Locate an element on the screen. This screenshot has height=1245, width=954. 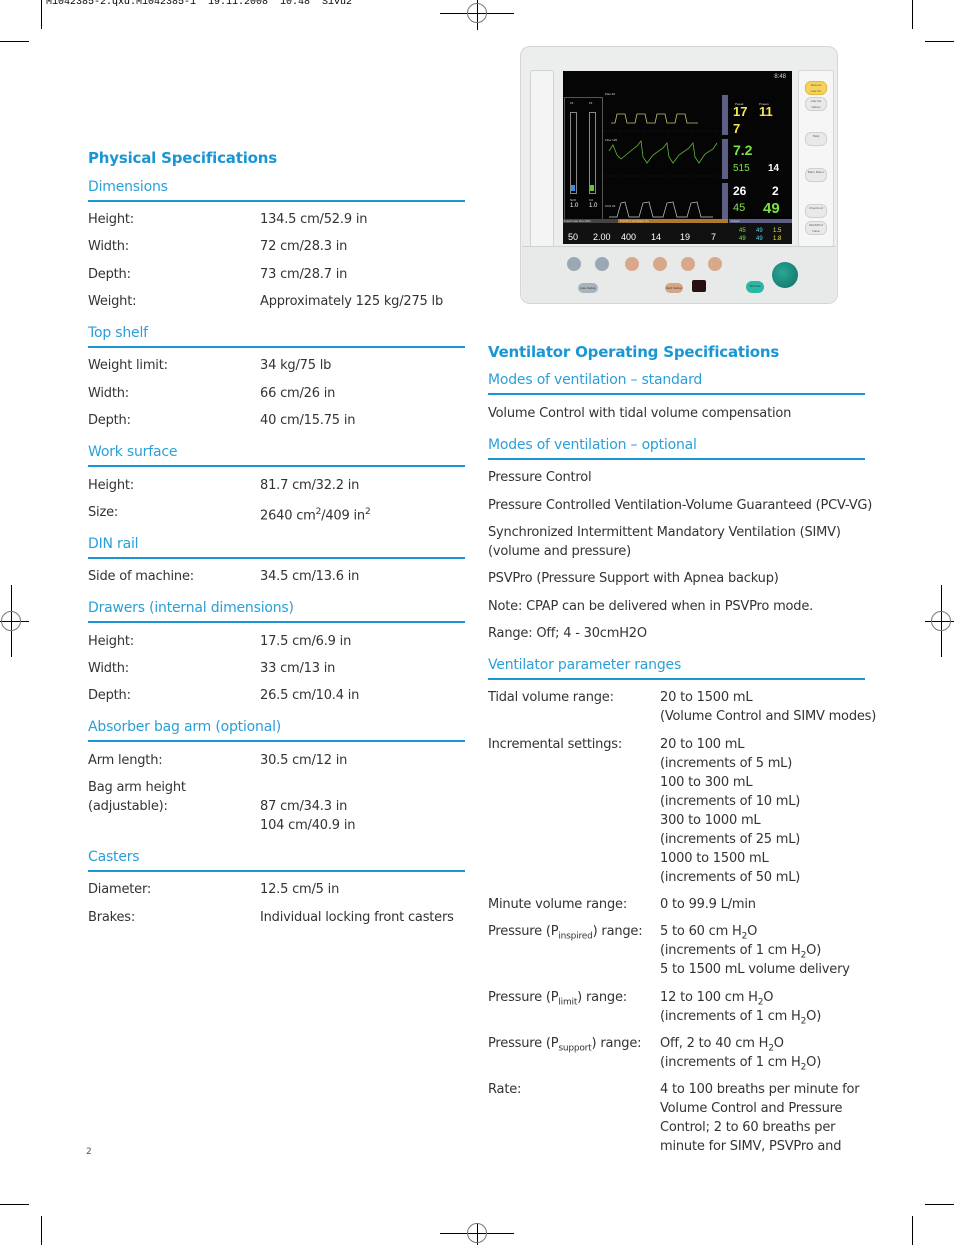
tv-setting: 400 is located at coordinates (629, 237).